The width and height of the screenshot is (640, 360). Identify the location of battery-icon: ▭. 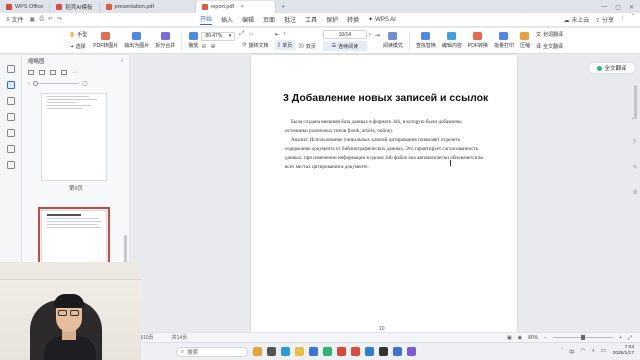
(603, 352).